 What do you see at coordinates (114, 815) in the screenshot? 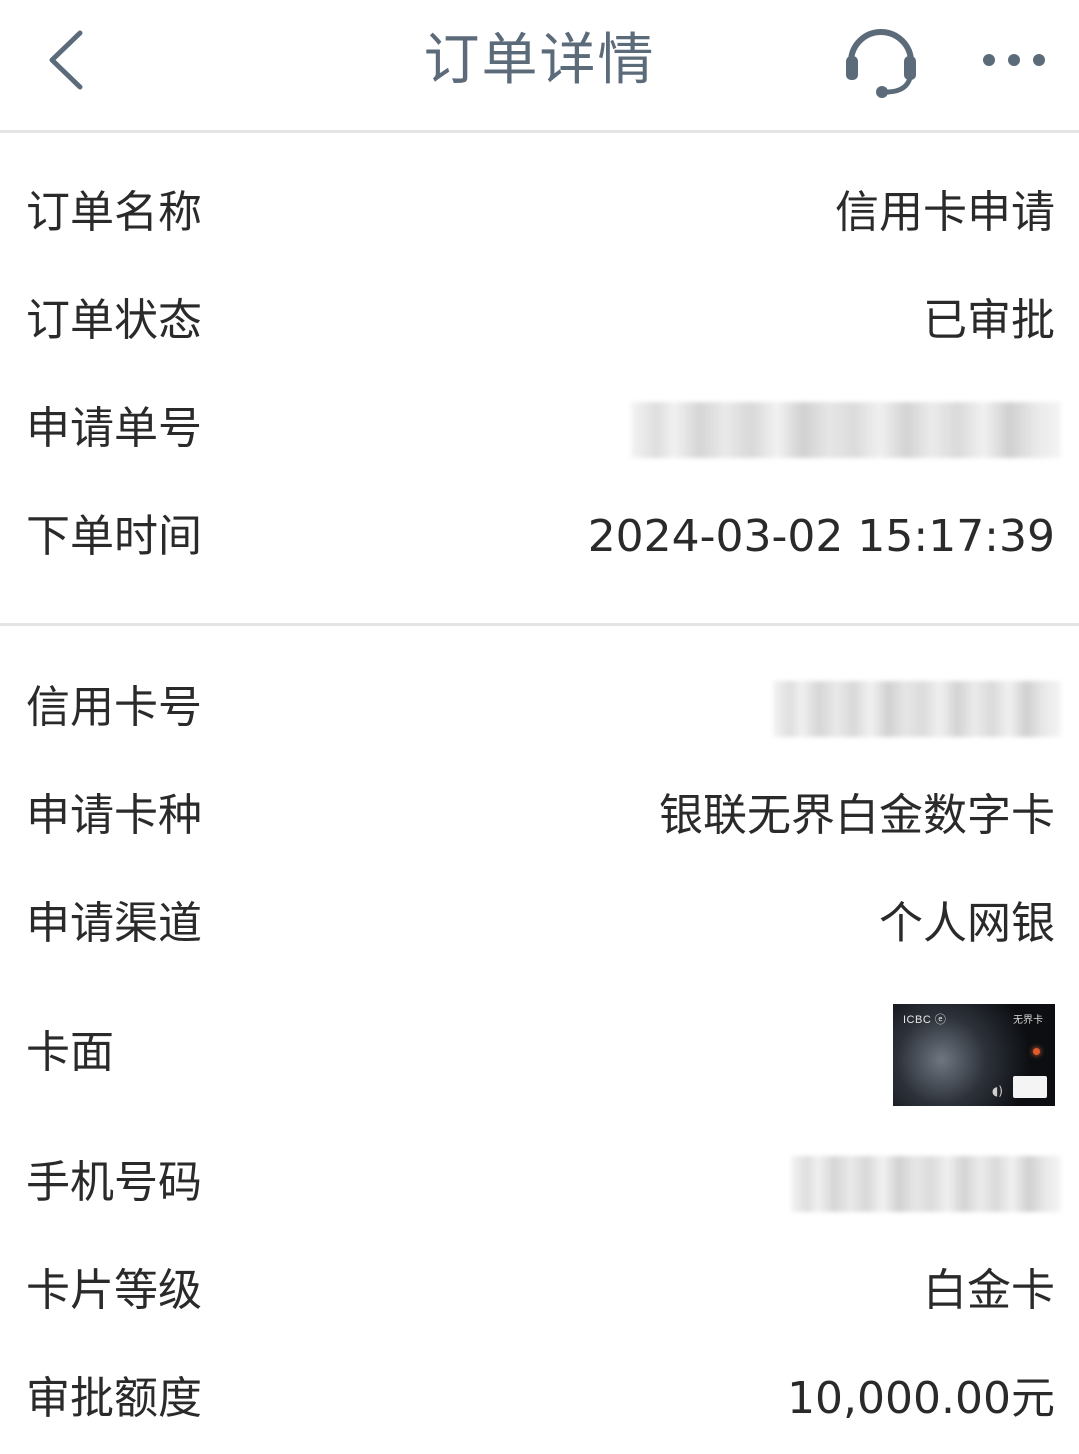
I see `row-label: 申请卡种` at bounding box center [114, 815].